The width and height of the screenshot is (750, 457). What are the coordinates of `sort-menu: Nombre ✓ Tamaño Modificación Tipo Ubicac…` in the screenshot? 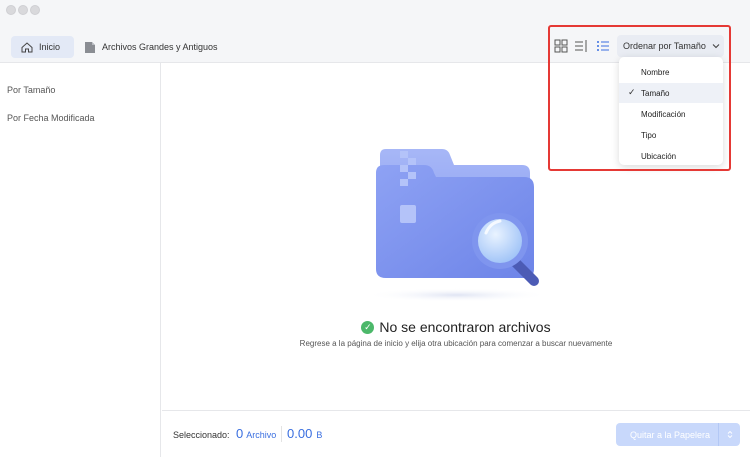 It's located at (671, 111).